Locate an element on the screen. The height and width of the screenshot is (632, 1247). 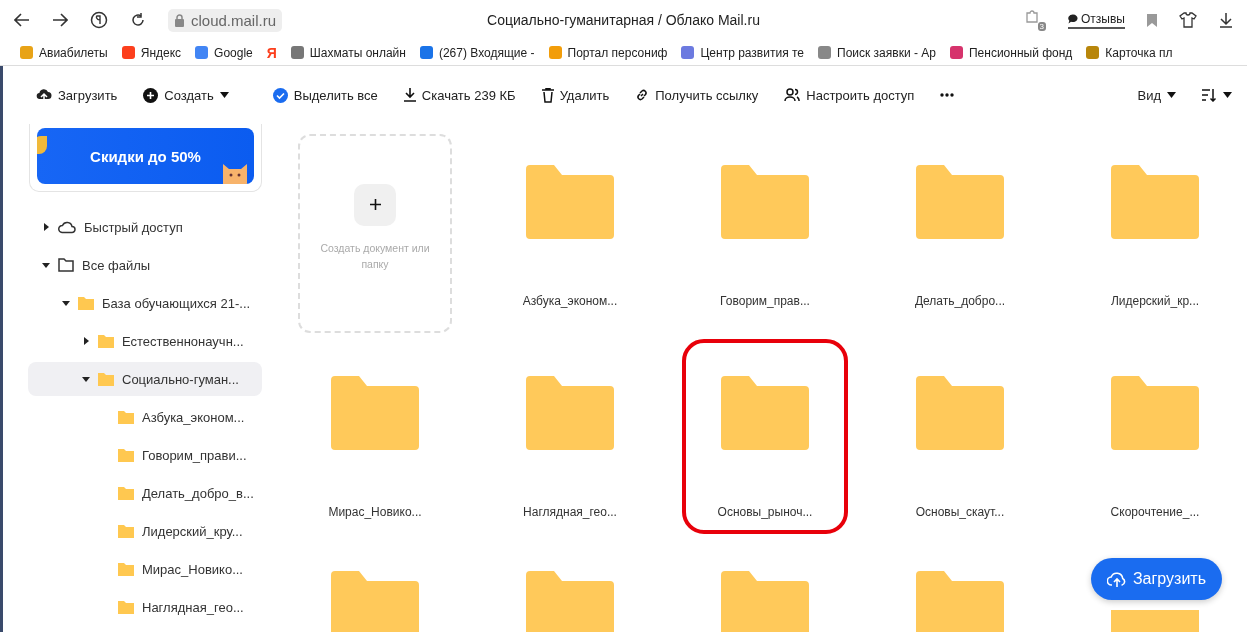
create-text: Создать документ или папку is located at coordinates (375, 256).